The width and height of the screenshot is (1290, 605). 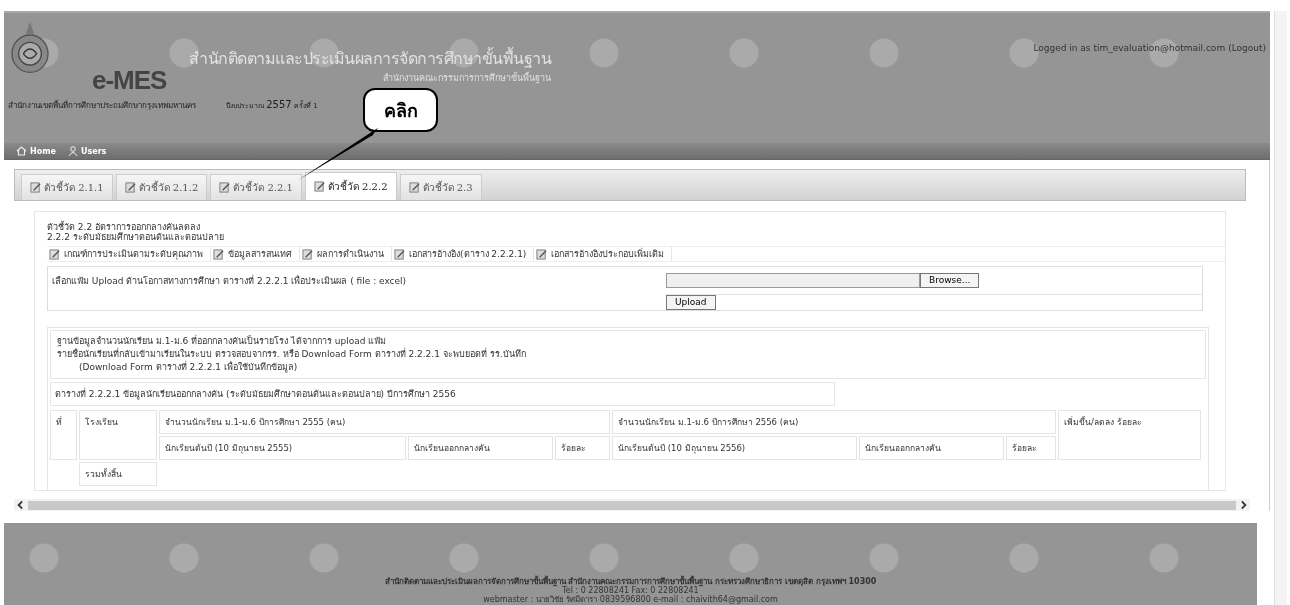 I want to click on file-path-field, so click(x=793, y=280).